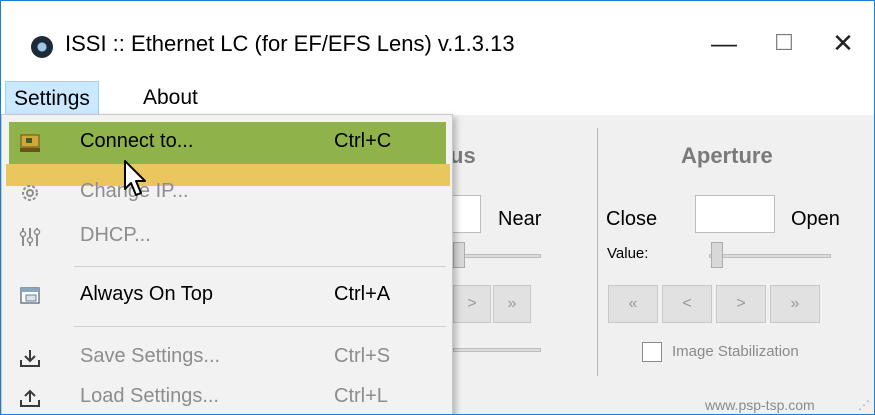 The width and height of the screenshot is (875, 415). What do you see at coordinates (30, 193) in the screenshot?
I see `gear-icon` at bounding box center [30, 193].